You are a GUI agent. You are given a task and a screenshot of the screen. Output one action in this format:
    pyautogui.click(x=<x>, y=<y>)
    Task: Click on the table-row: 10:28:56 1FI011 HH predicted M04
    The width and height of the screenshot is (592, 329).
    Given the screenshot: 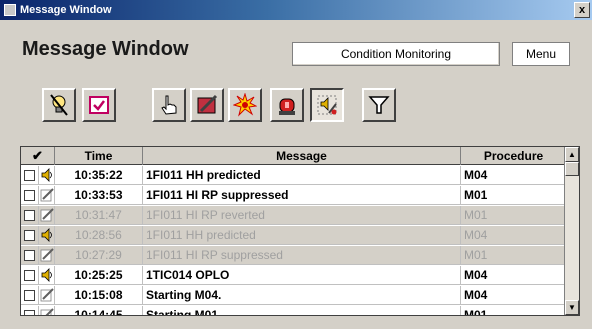 What is the action you would take?
    pyautogui.click(x=293, y=235)
    